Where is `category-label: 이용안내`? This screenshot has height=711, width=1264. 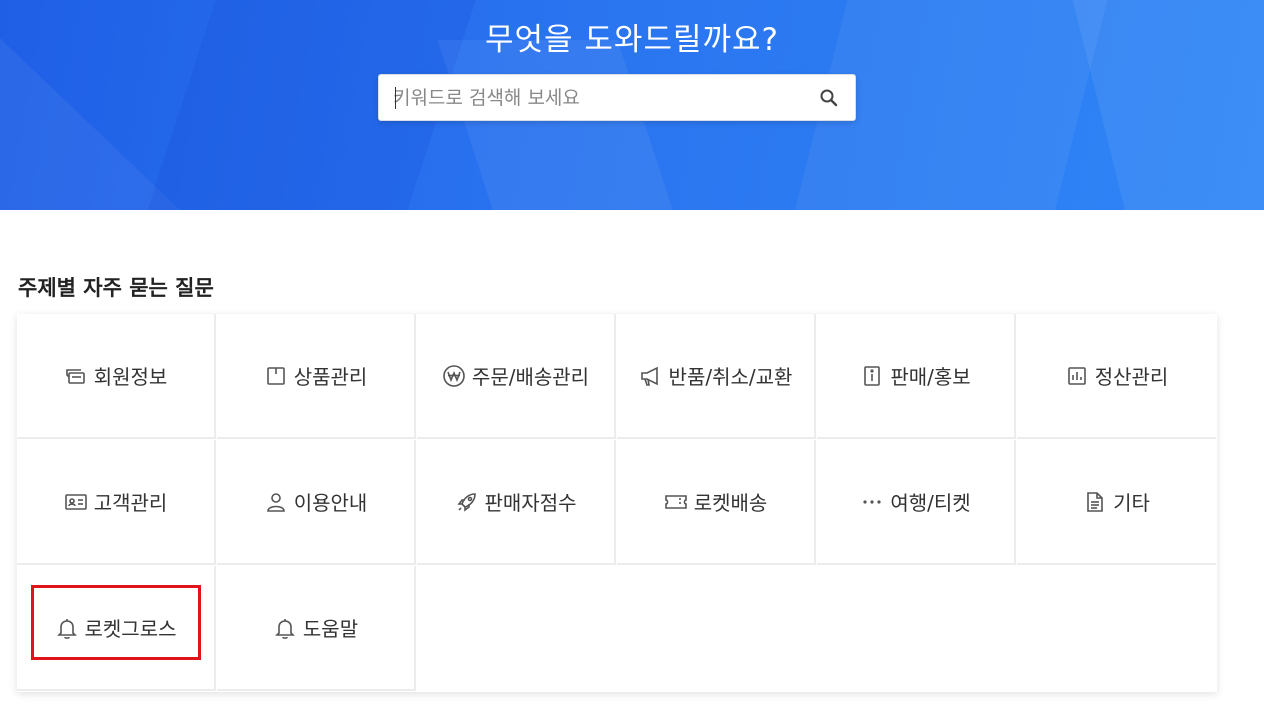
category-label: 이용안내 is located at coordinates (330, 503).